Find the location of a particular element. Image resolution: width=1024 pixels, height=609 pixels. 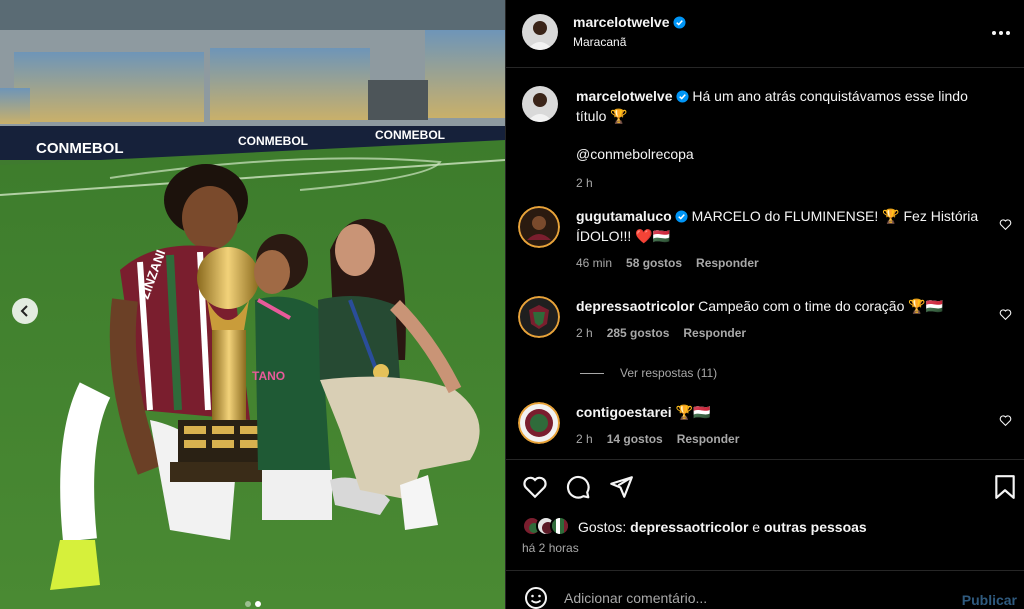

comment-username: gugutamaluco is located at coordinates (624, 216).